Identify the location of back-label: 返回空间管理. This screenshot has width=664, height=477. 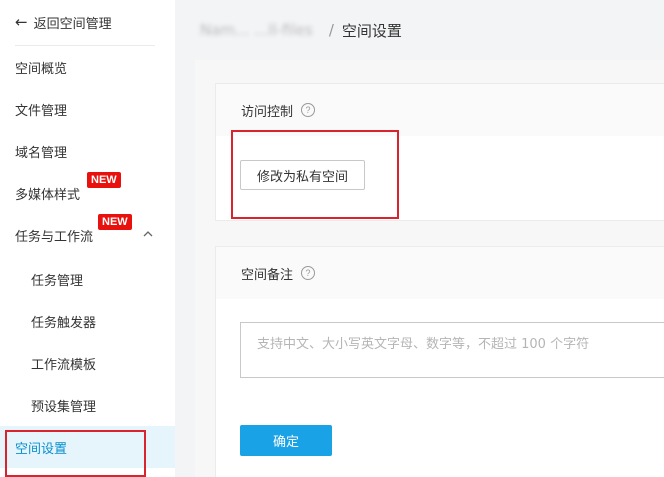
(72, 24).